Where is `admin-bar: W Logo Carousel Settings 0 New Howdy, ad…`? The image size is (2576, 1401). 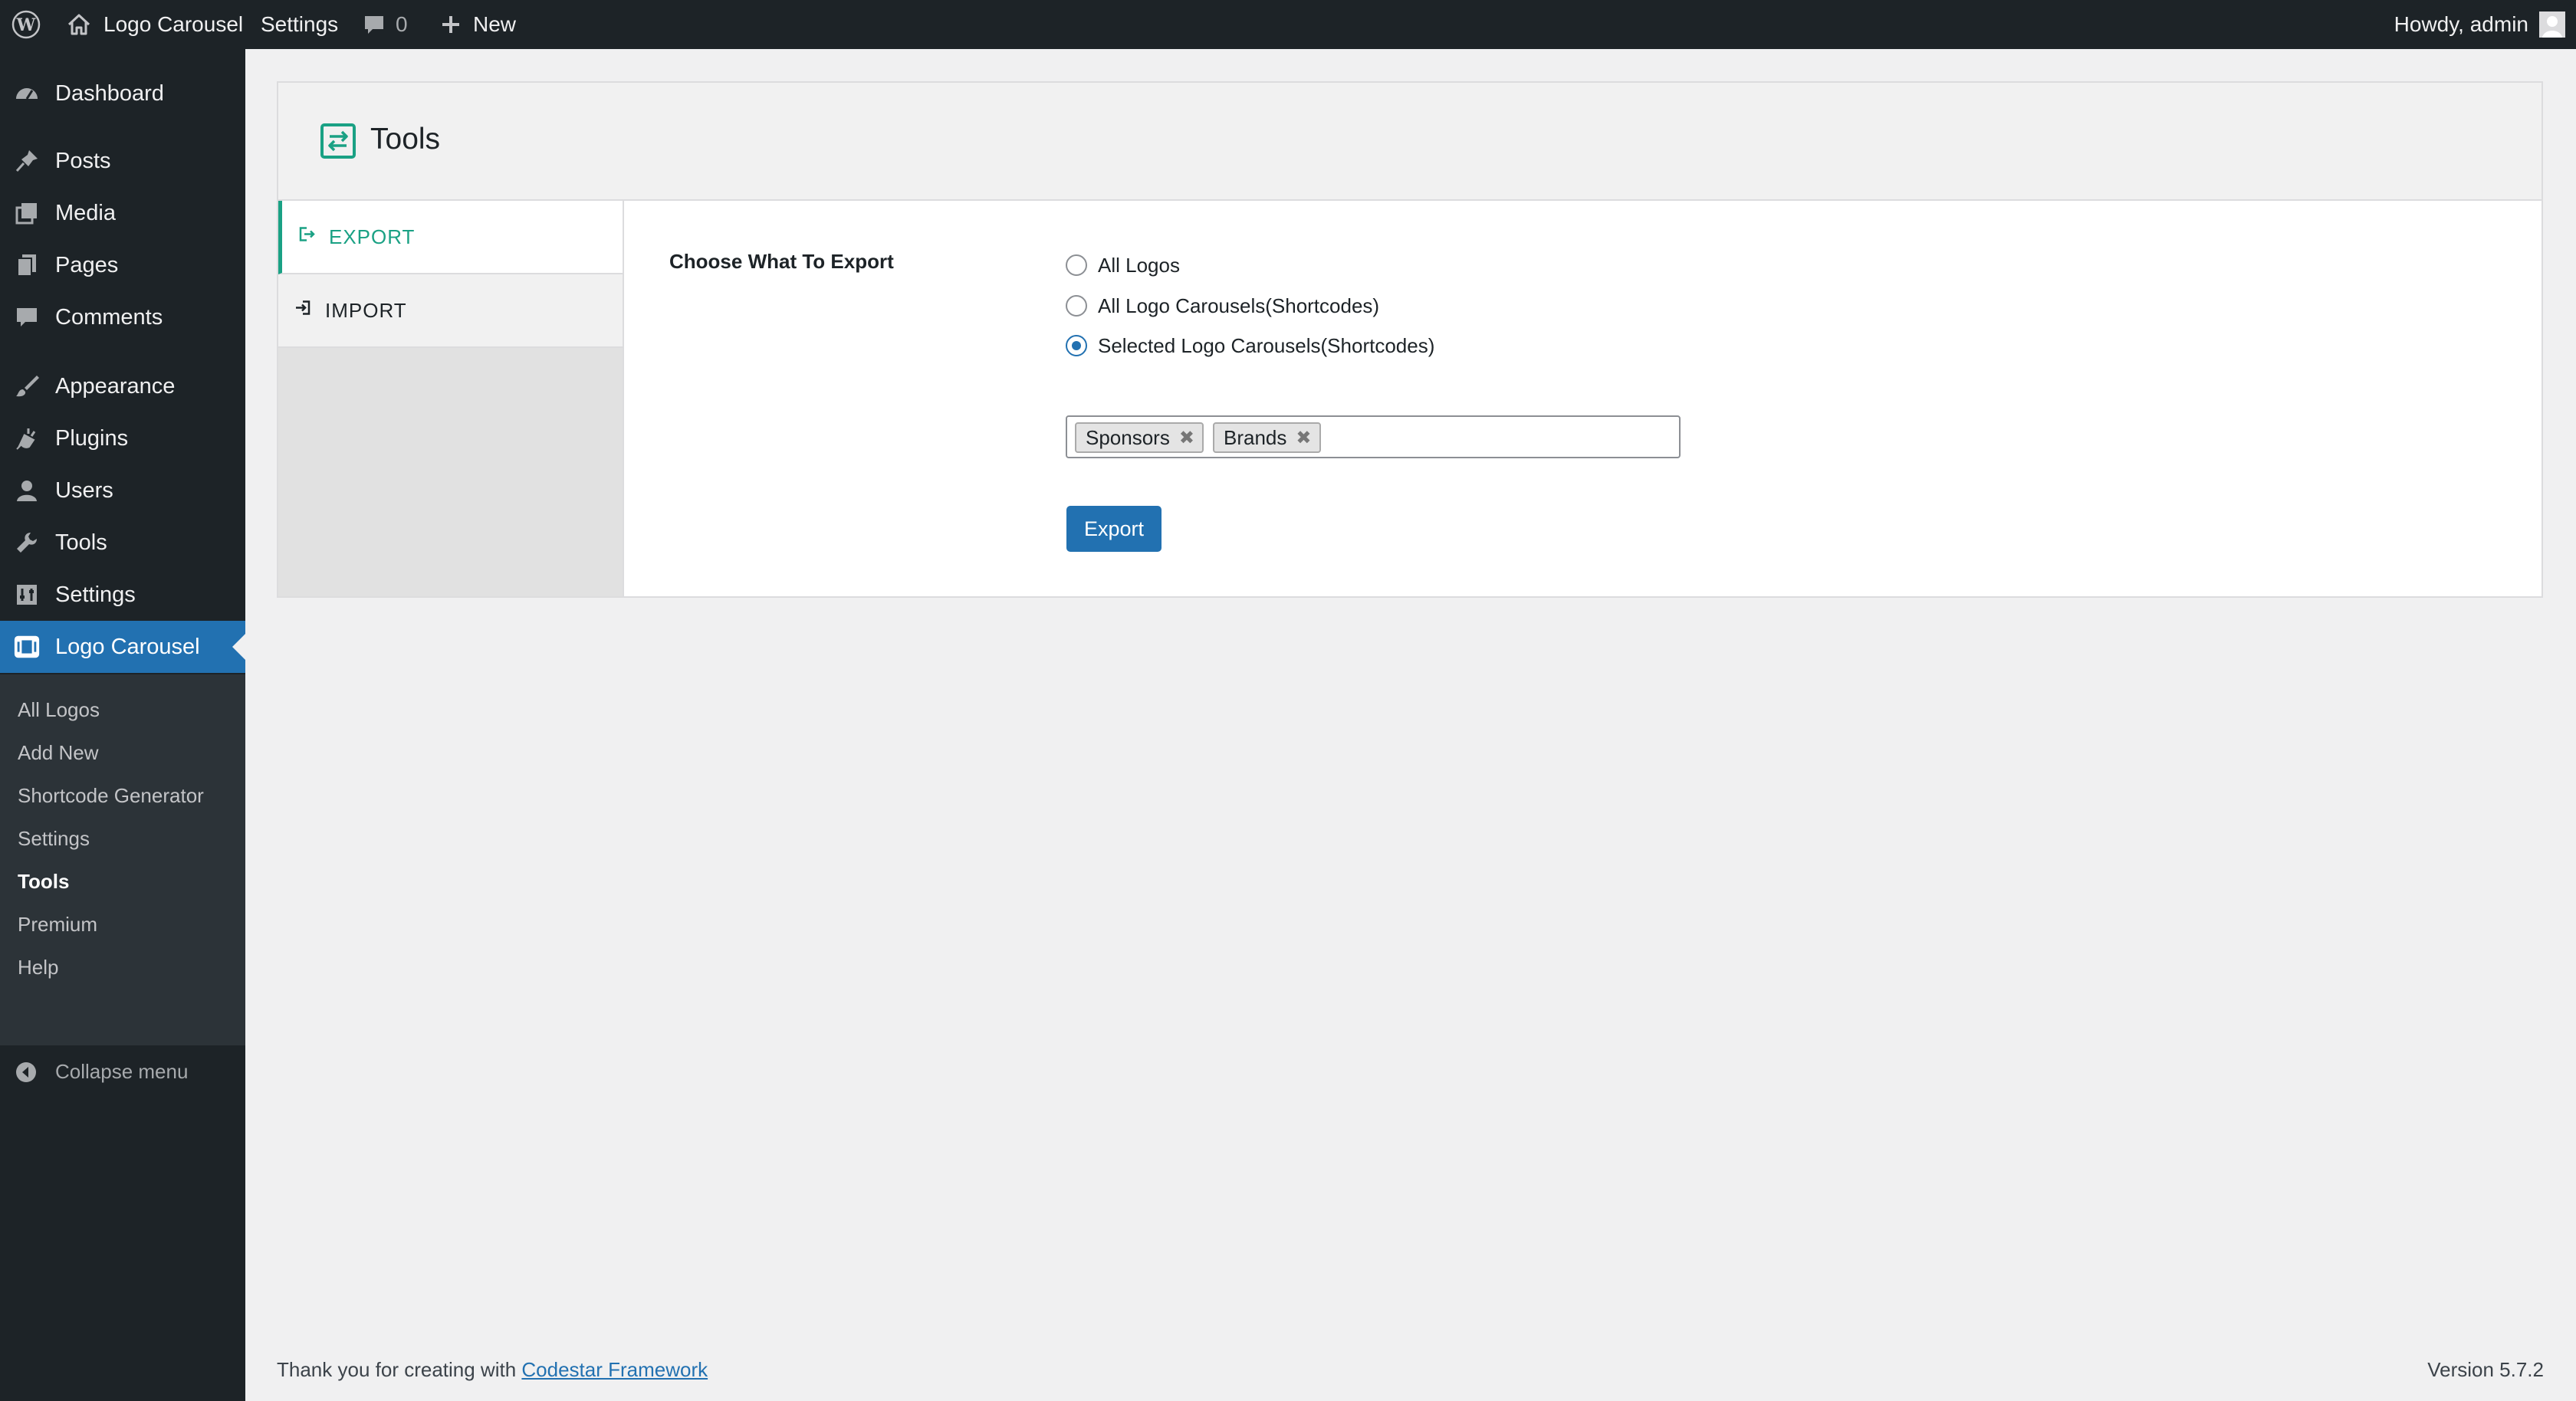
admin-bar: W Logo Carousel Settings 0 New Howdy, ad… is located at coordinates (1288, 24).